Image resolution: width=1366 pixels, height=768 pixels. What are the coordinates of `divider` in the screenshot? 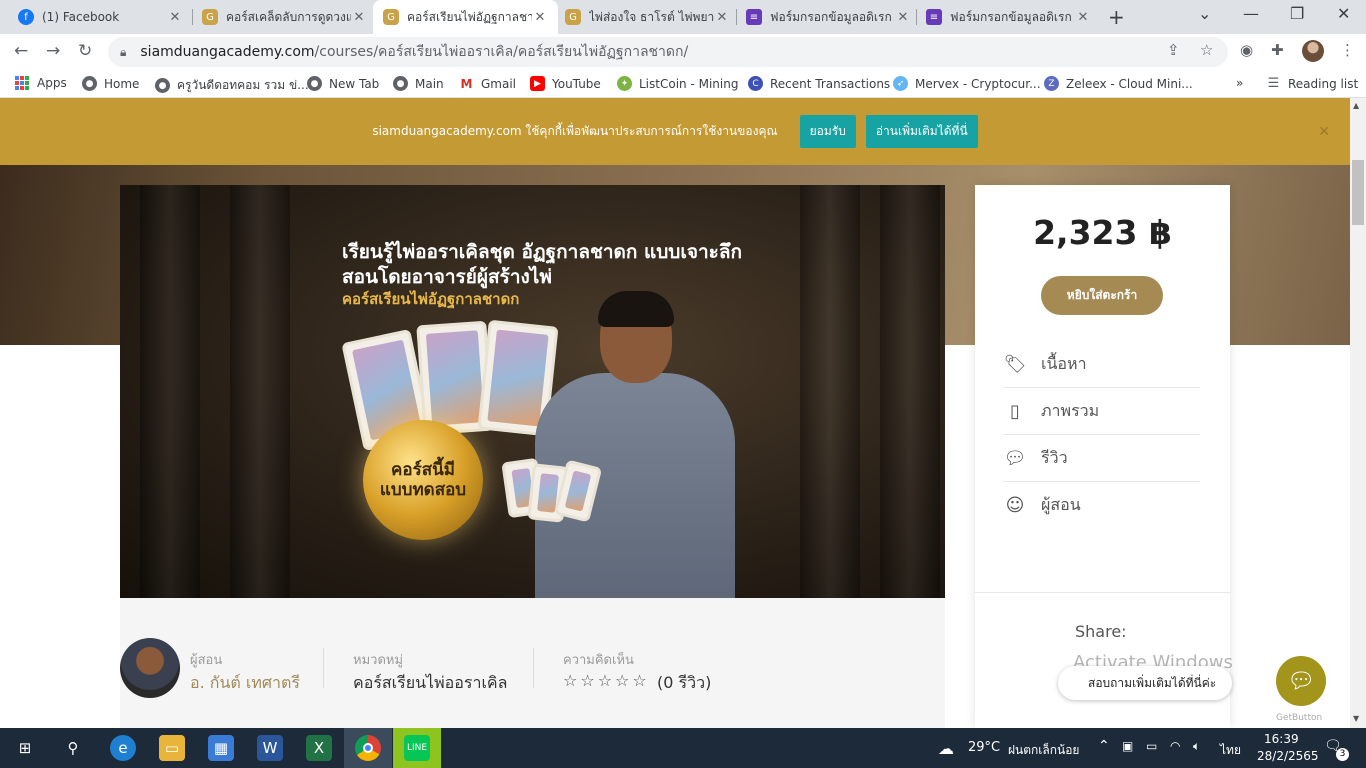 It's located at (1102, 592).